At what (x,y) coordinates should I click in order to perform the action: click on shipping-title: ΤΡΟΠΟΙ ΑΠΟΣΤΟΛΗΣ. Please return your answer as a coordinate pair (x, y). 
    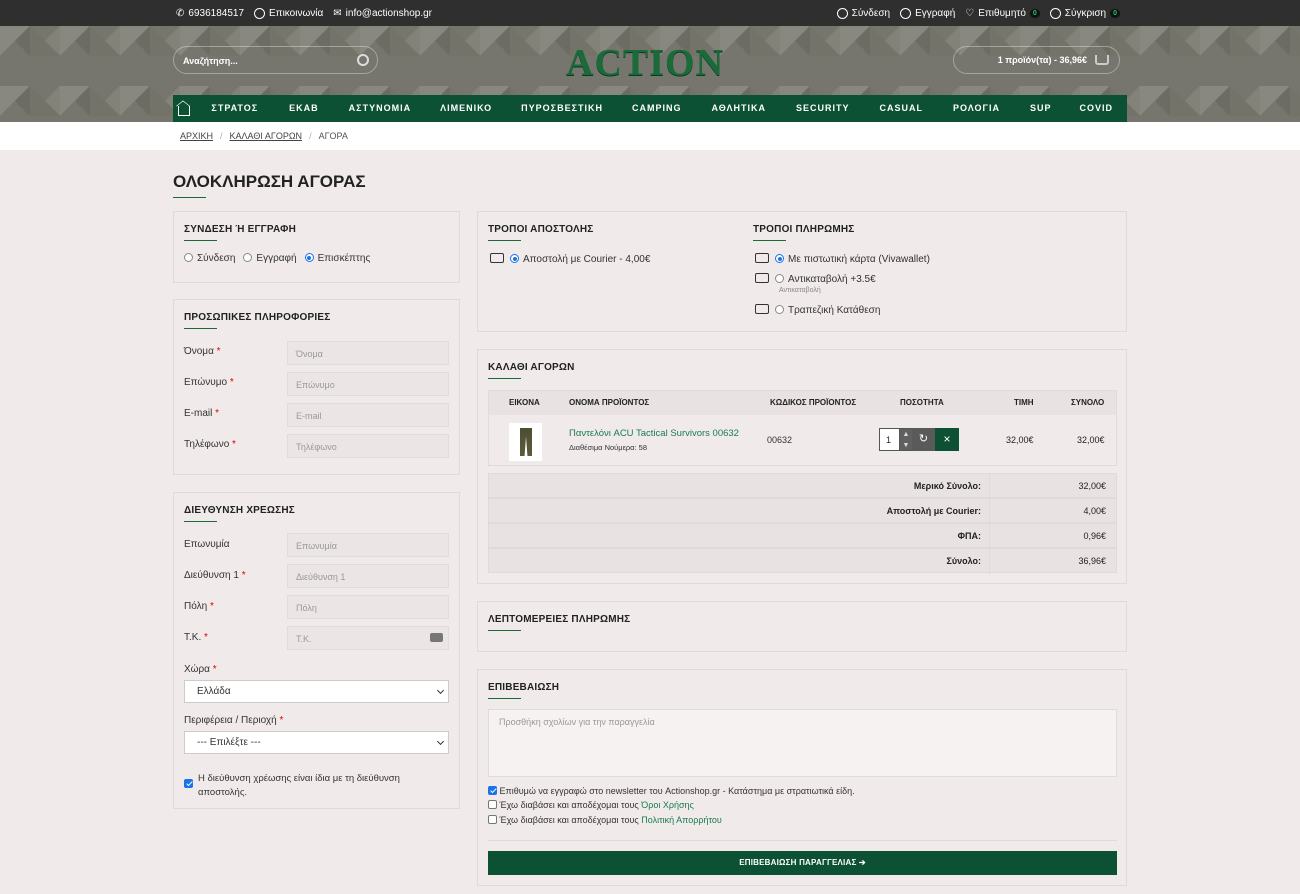
    Looking at the image, I should click on (541, 232).